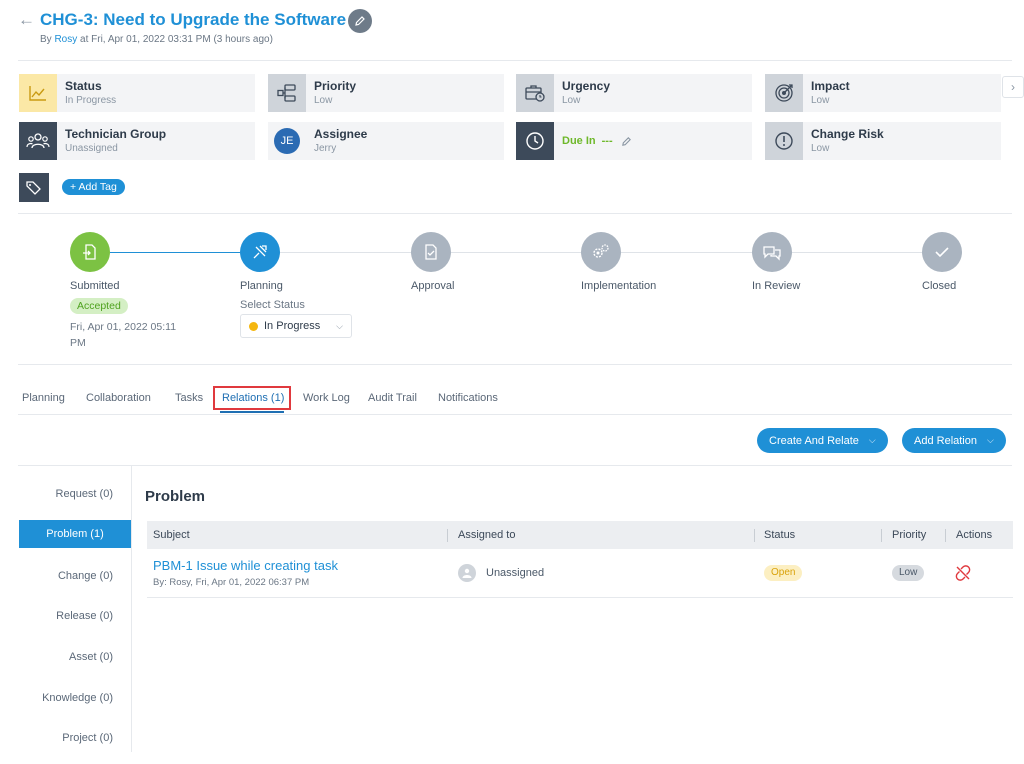 The image size is (1024, 764). I want to click on tab-notifications: Notifications, so click(468, 398).